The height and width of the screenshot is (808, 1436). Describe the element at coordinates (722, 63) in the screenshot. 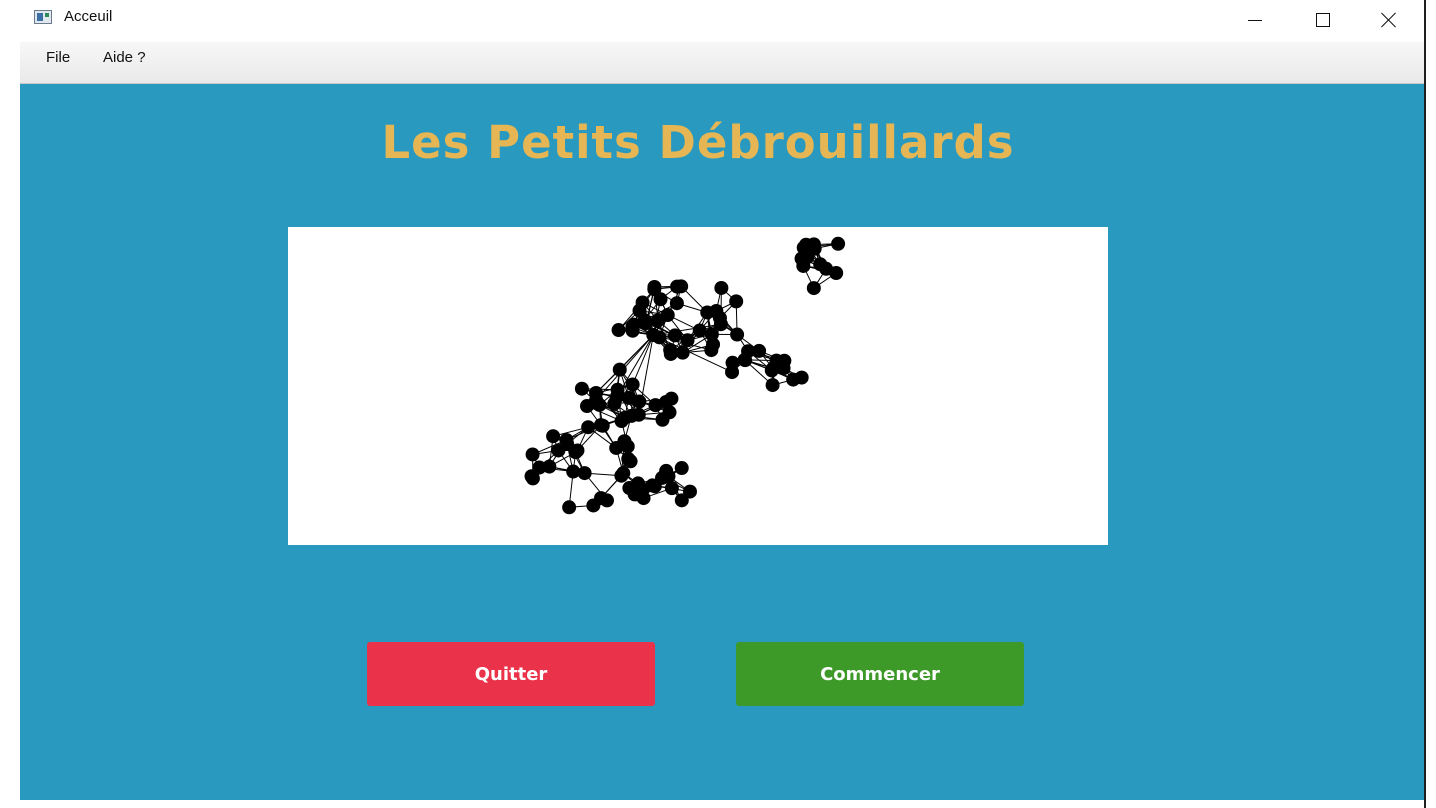

I see `menu-bar: File Aide ?` at that location.